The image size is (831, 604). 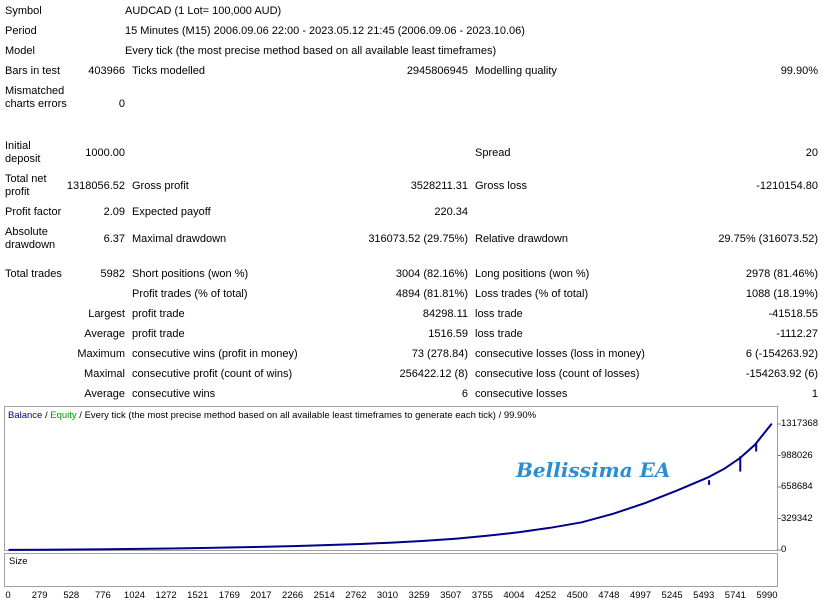 What do you see at coordinates (324, 595) in the screenshot?
I see `x-tick-label: 2514` at bounding box center [324, 595].